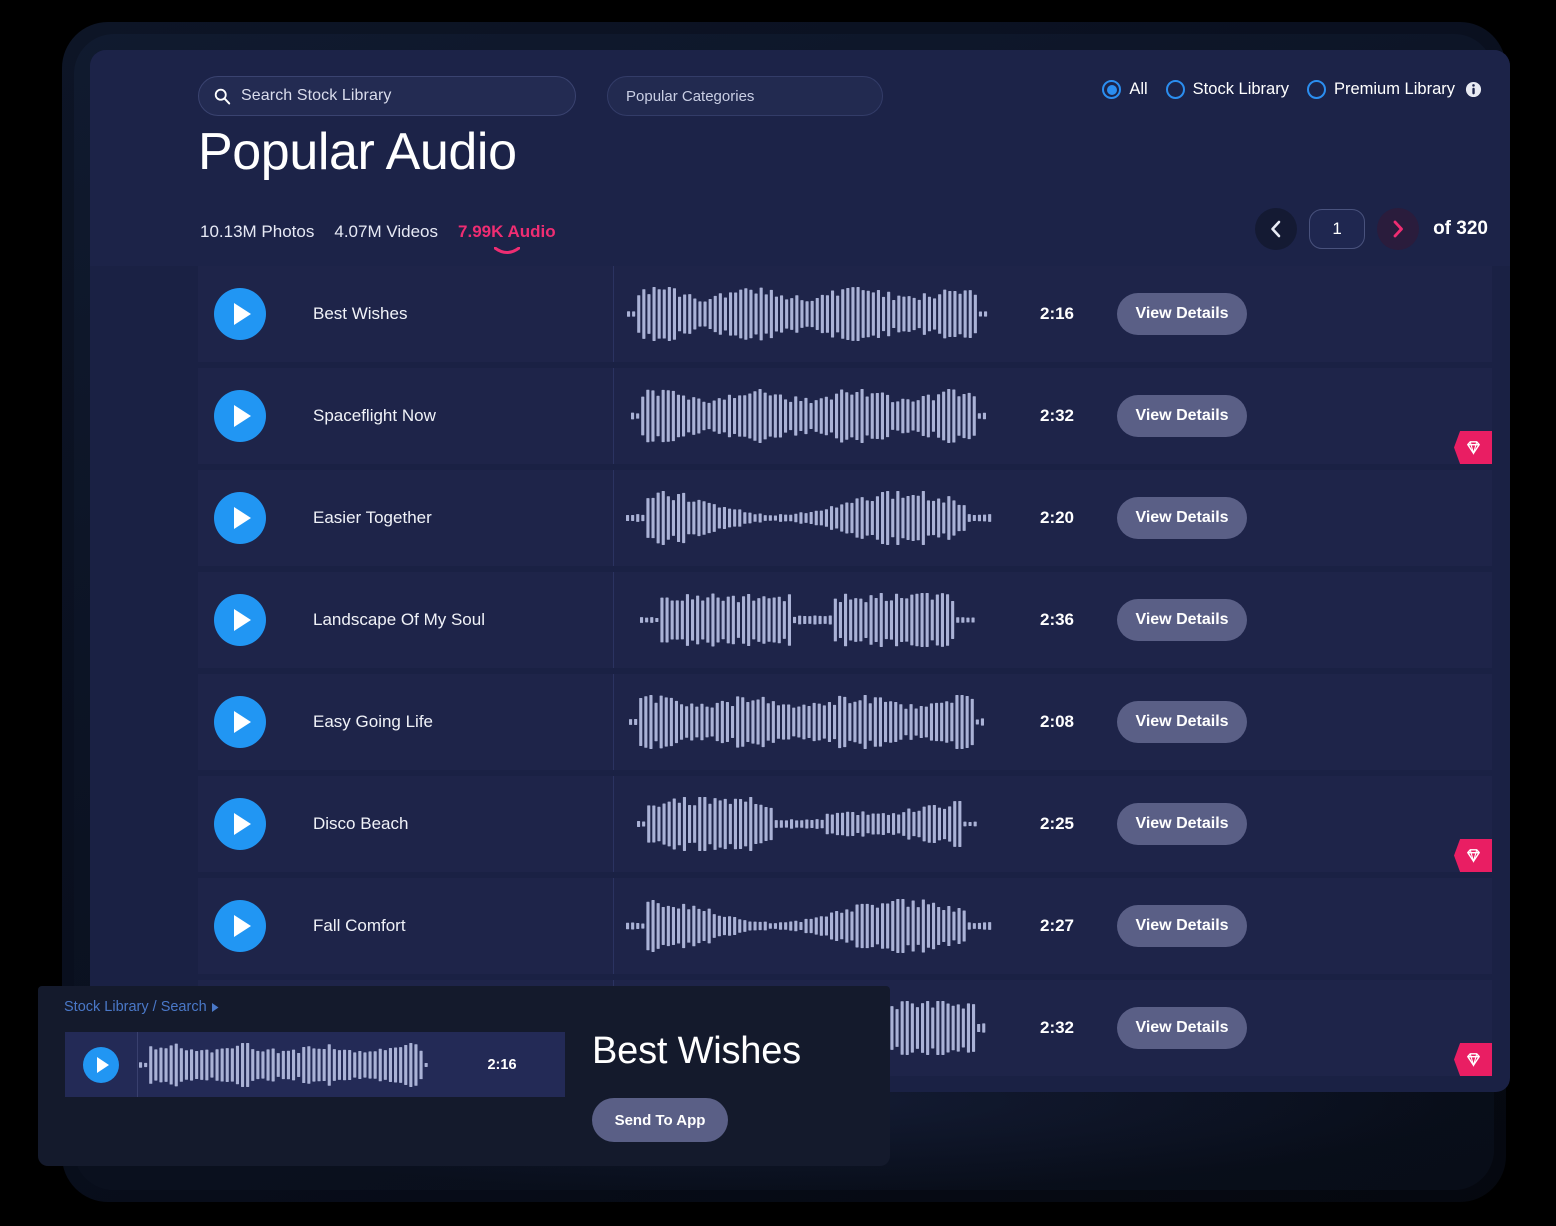  I want to click on pagination-page-value: 1, so click(1337, 228).